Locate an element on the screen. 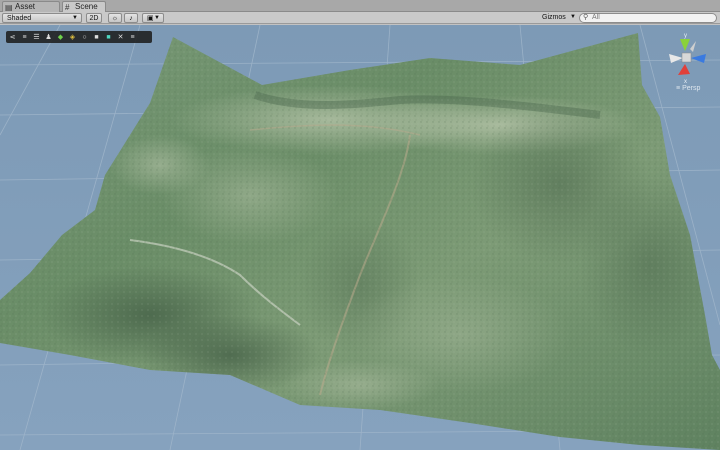  search-icon: ⚲ is located at coordinates (586, 17).